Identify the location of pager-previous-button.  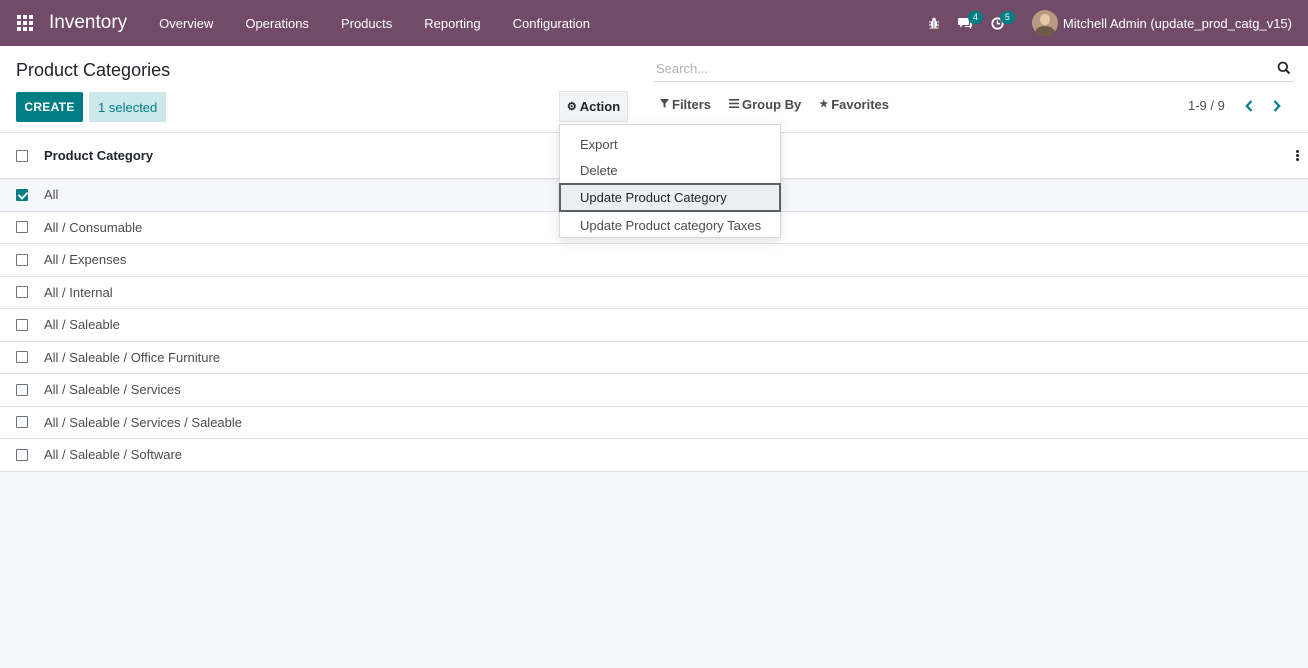
(1249, 105).